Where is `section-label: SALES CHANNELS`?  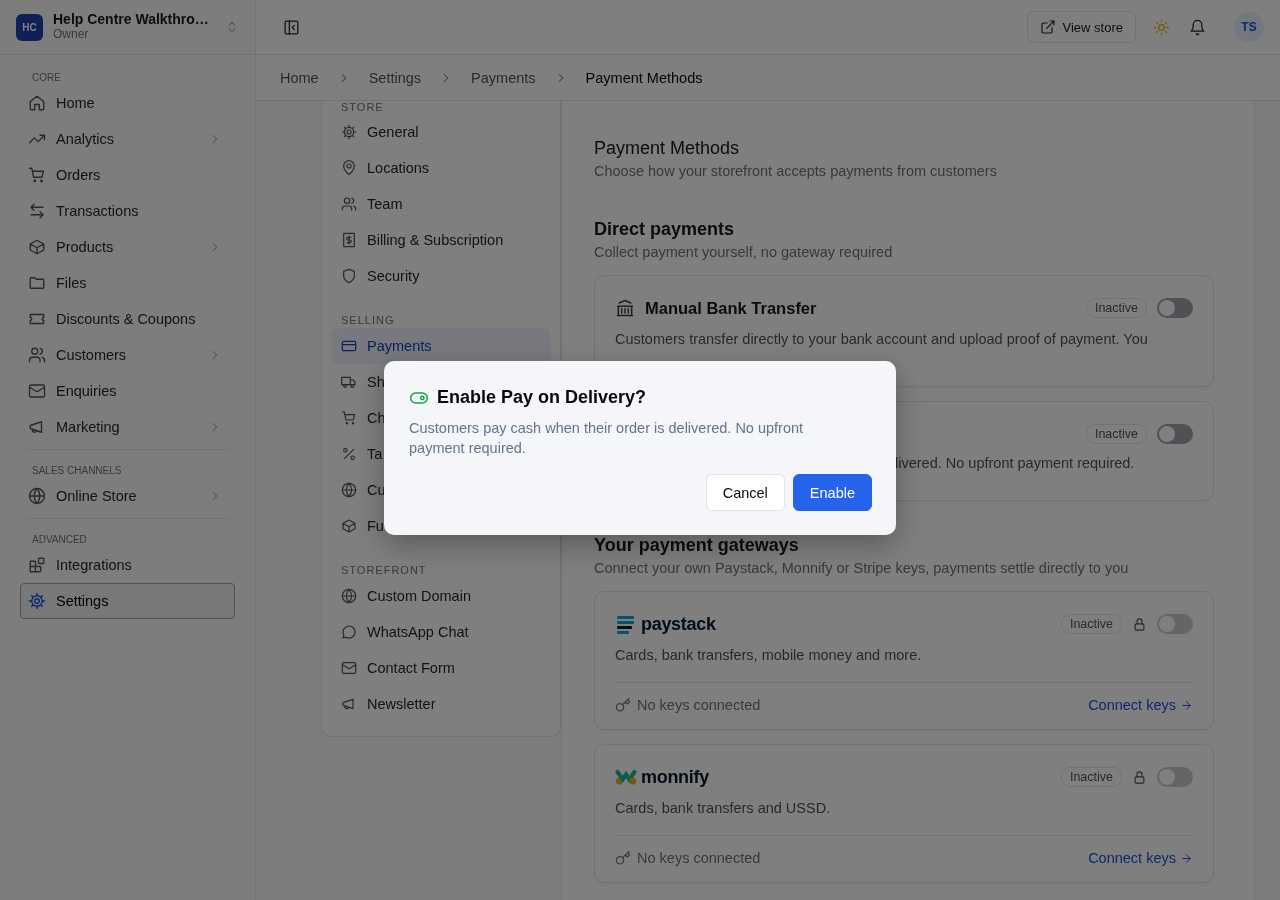 section-label: SALES CHANNELS is located at coordinates (77, 471).